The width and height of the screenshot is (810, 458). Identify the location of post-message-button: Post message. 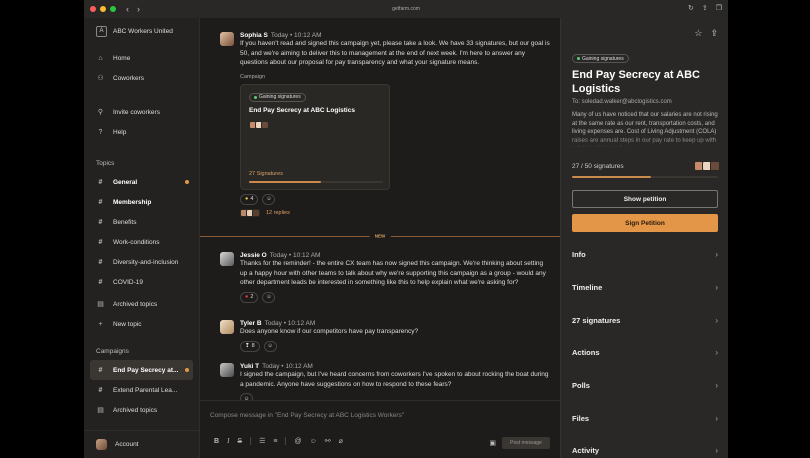
(526, 443).